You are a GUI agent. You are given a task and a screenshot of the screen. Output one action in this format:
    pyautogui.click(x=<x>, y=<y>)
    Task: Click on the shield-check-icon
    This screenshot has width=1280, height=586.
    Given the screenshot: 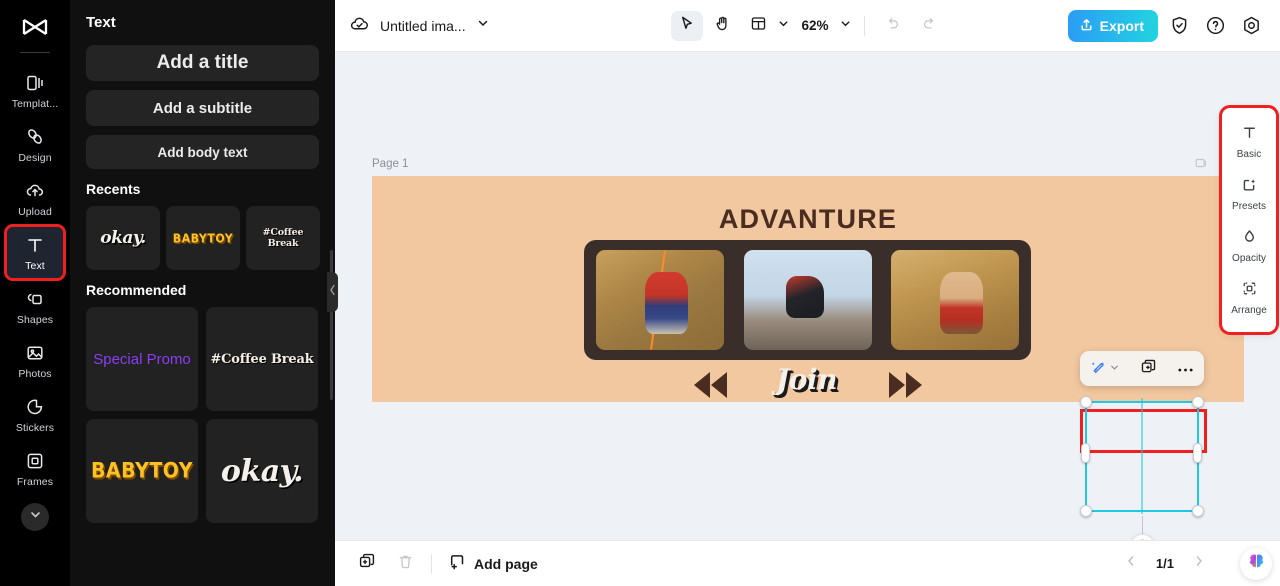 What is the action you would take?
    pyautogui.click(x=1179, y=26)
    